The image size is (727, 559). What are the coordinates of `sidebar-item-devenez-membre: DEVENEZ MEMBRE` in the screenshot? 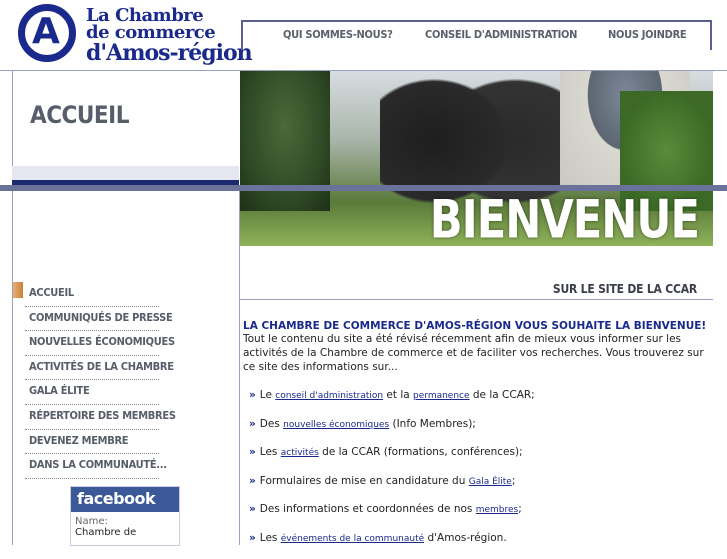 It's located at (92, 442).